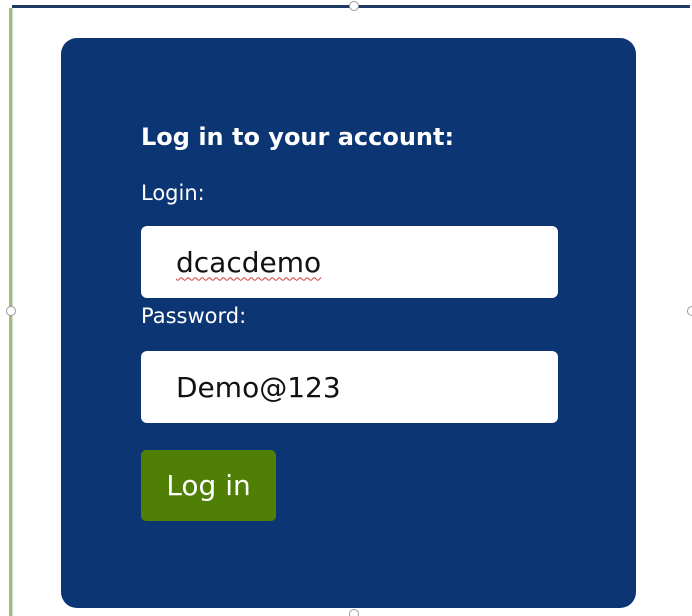 The image size is (692, 616). What do you see at coordinates (689, 311) in the screenshot?
I see `resize-handle-right` at bounding box center [689, 311].